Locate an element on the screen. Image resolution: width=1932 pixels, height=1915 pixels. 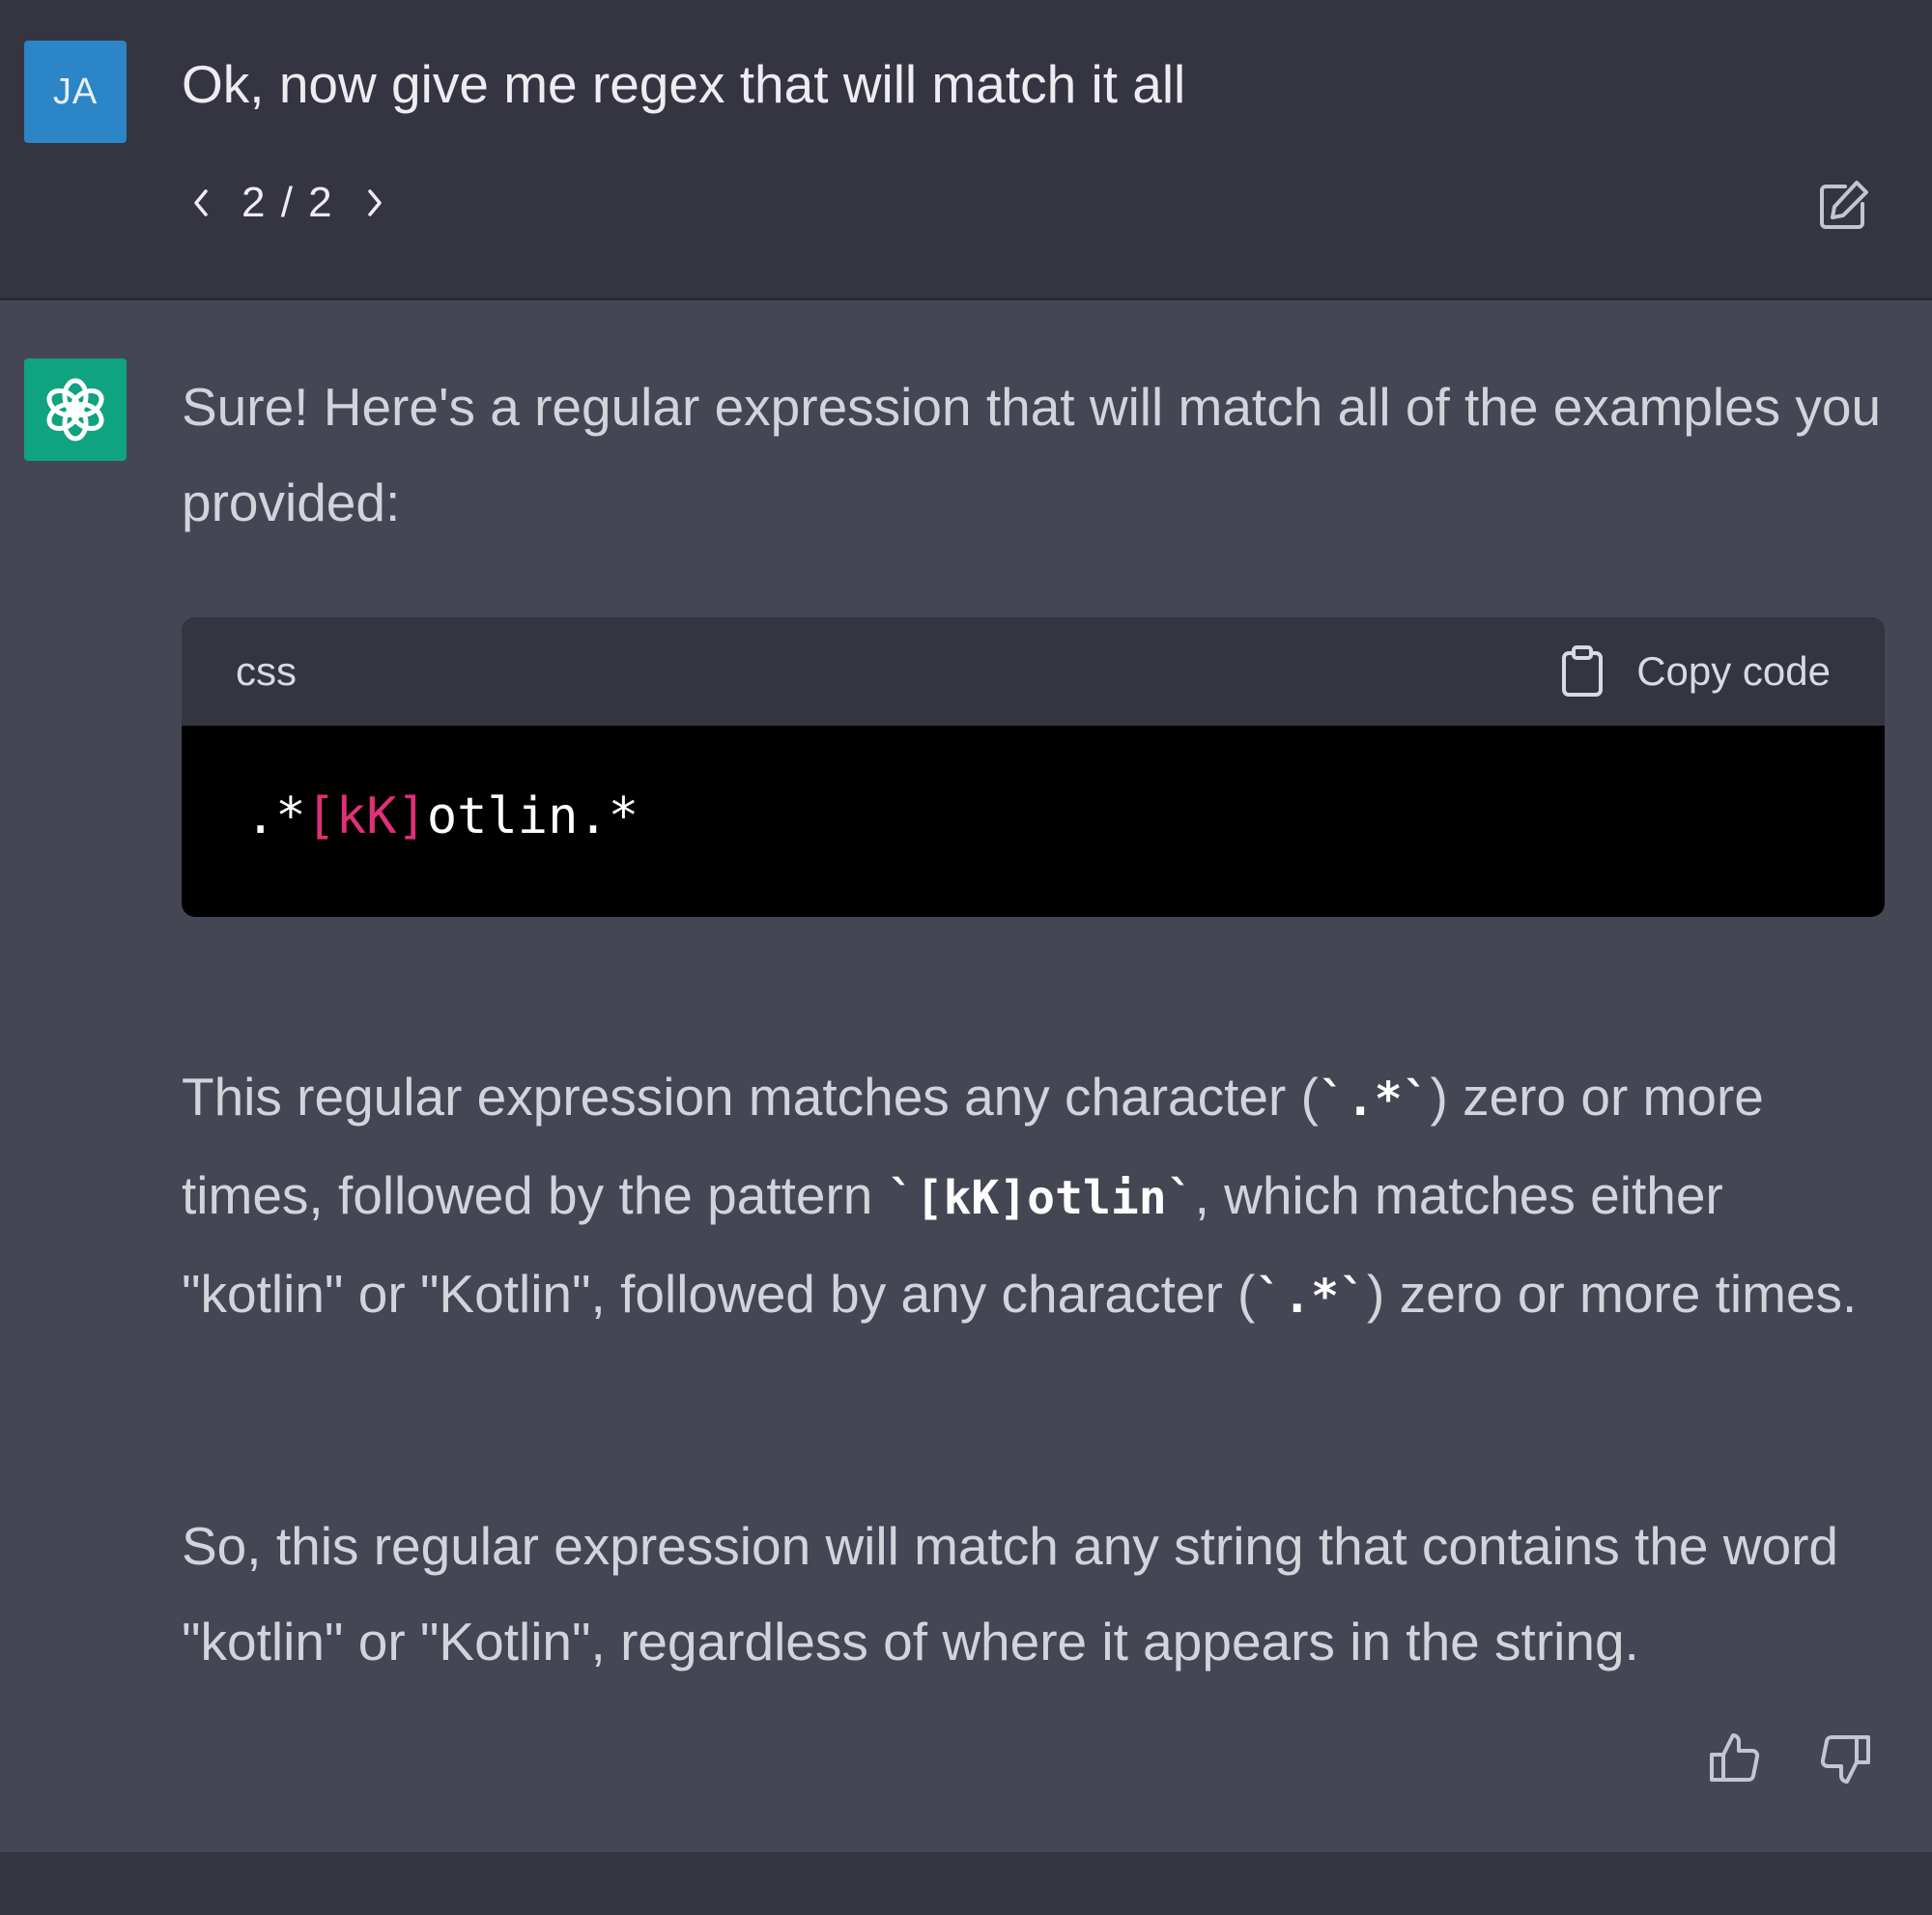
code-token-char-class: [kK] is located at coordinates (366, 816).